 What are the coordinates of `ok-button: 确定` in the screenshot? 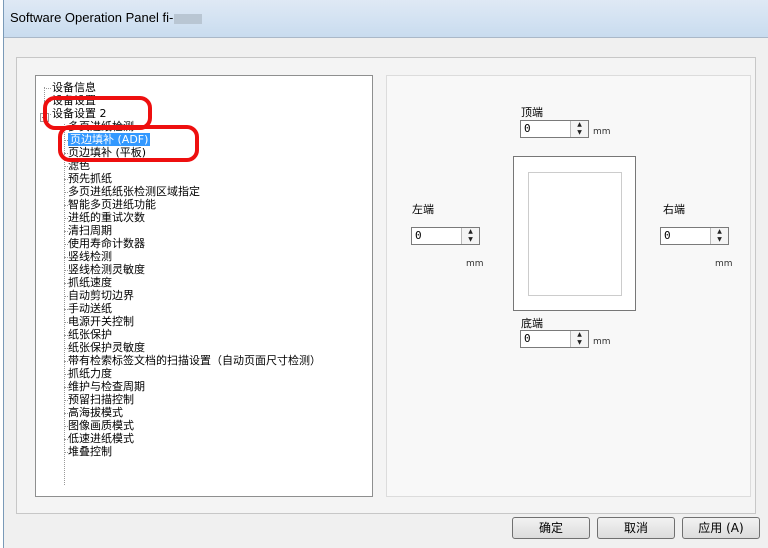 It's located at (551, 528).